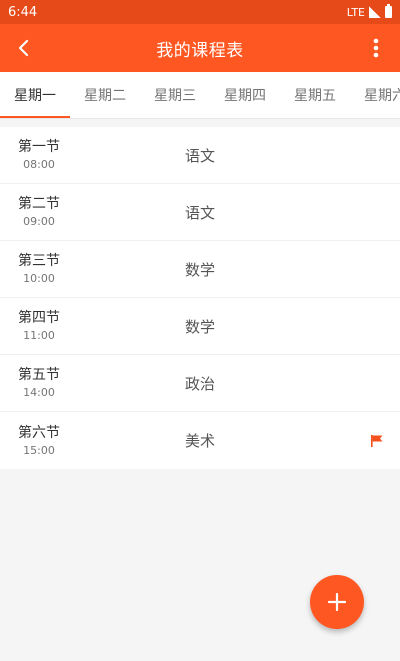 The height and width of the screenshot is (661, 400). I want to click on schedule-row: 第六节 15:00 美术, so click(200, 440).